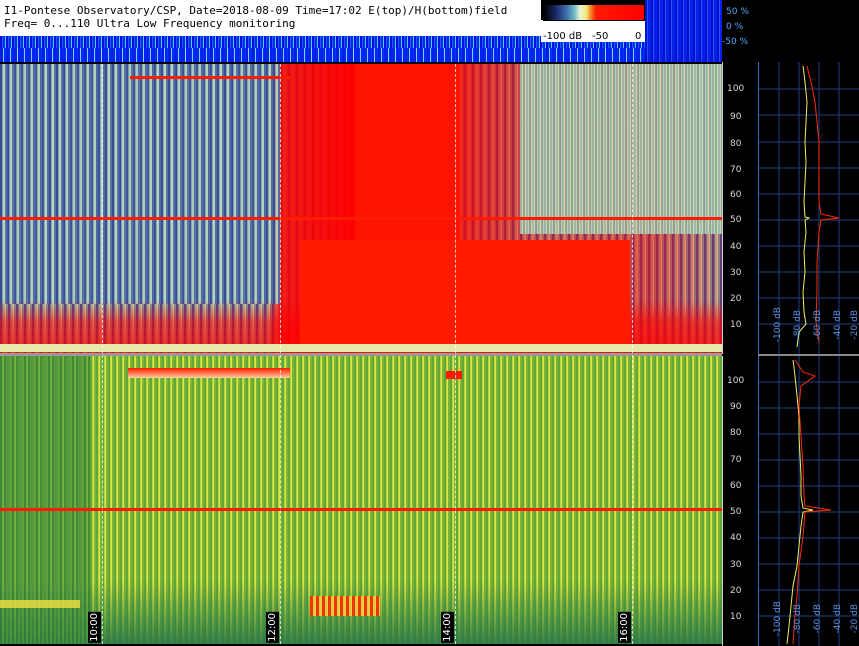  I want to click on header-amplitude-strip-right, so click(683, 31).